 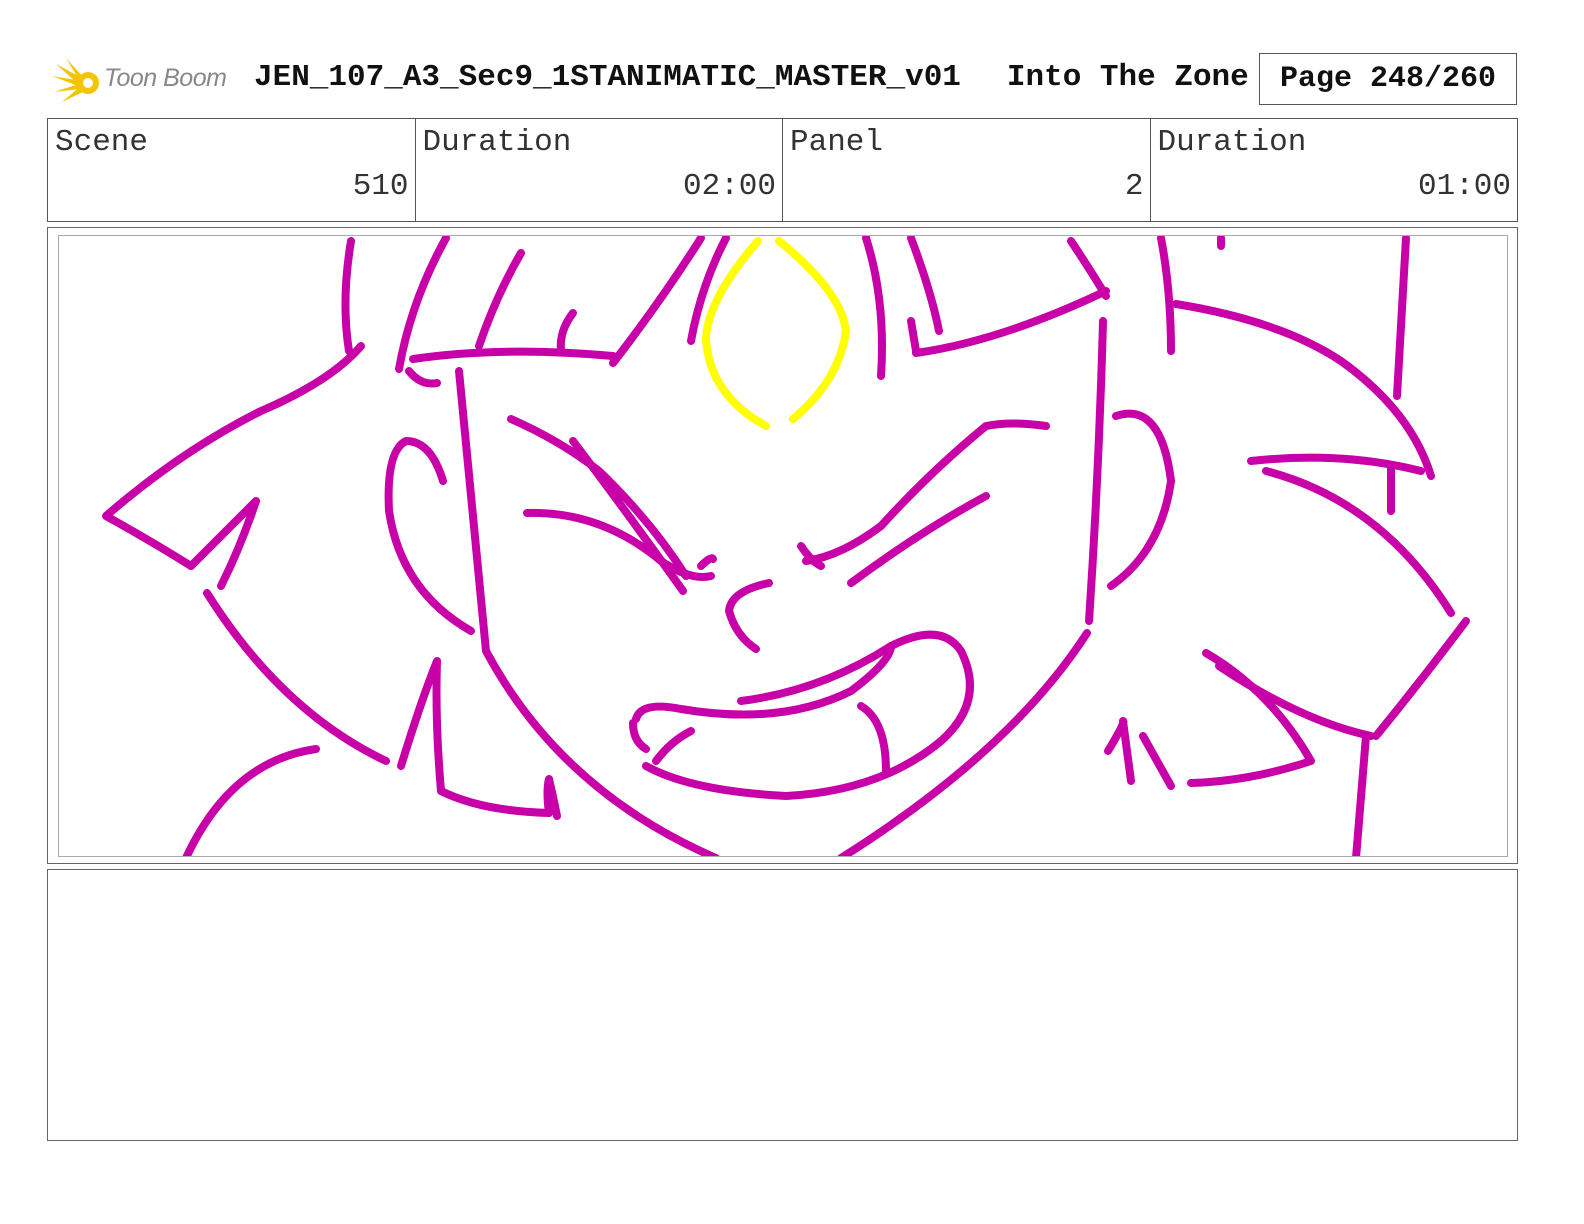 I want to click on scene-duration-label: Duration, so click(x=497, y=142).